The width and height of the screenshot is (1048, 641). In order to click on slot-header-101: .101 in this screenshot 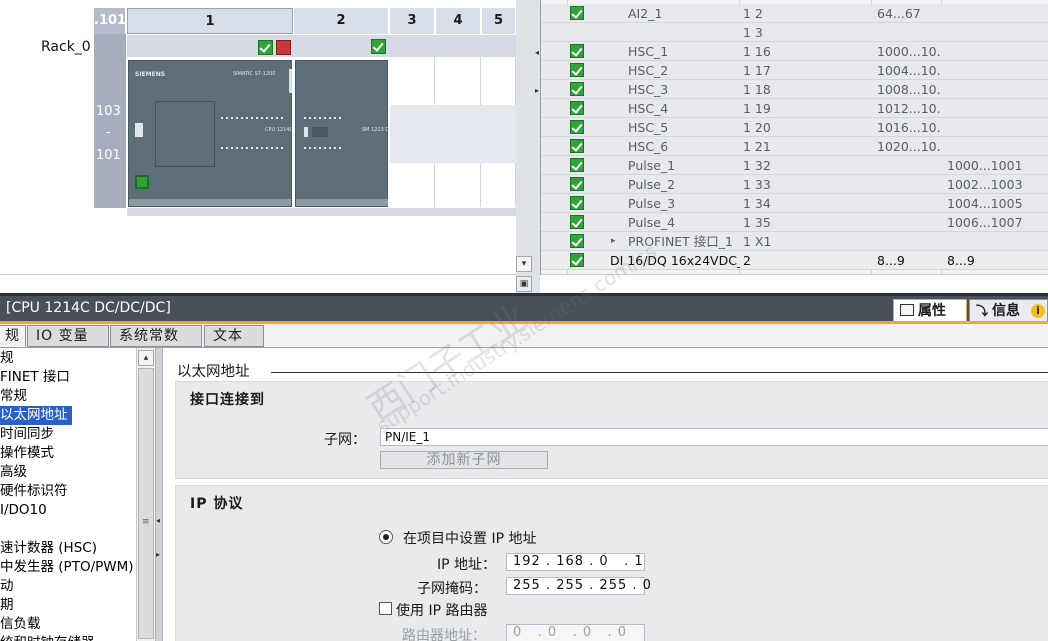, I will do `click(110, 21)`.